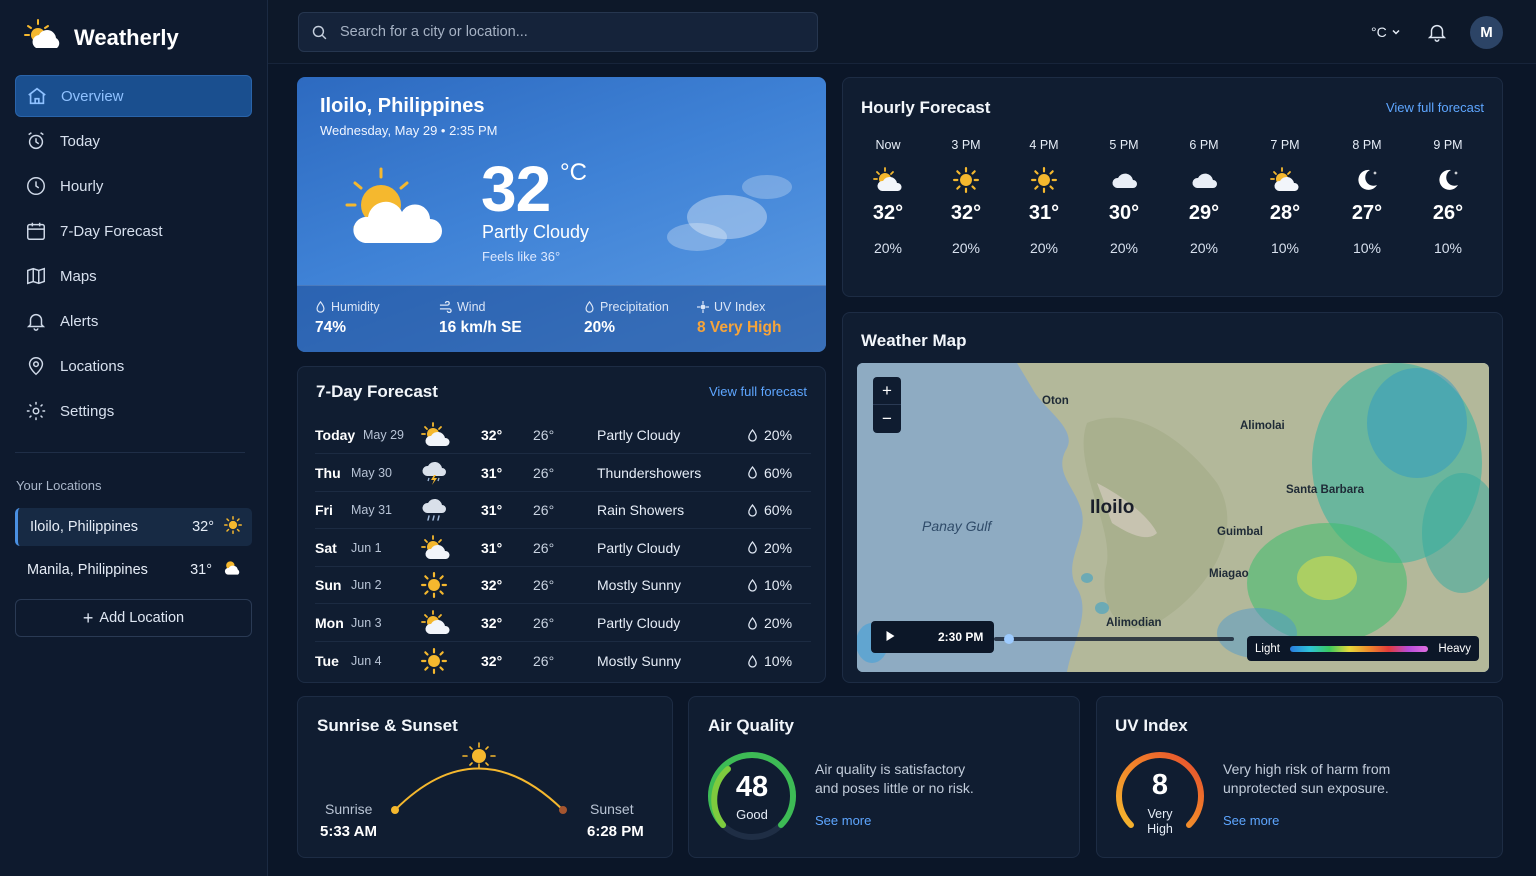 The width and height of the screenshot is (1536, 876). What do you see at coordinates (111, 231) in the screenshot?
I see `nav-label: 7-Day Forecast` at bounding box center [111, 231].